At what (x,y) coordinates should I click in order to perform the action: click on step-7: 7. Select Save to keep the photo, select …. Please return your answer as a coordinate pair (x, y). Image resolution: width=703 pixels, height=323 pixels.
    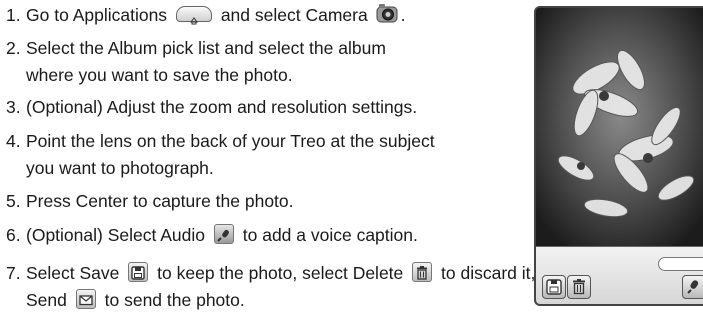
    Looking at the image, I should click on (306, 286).